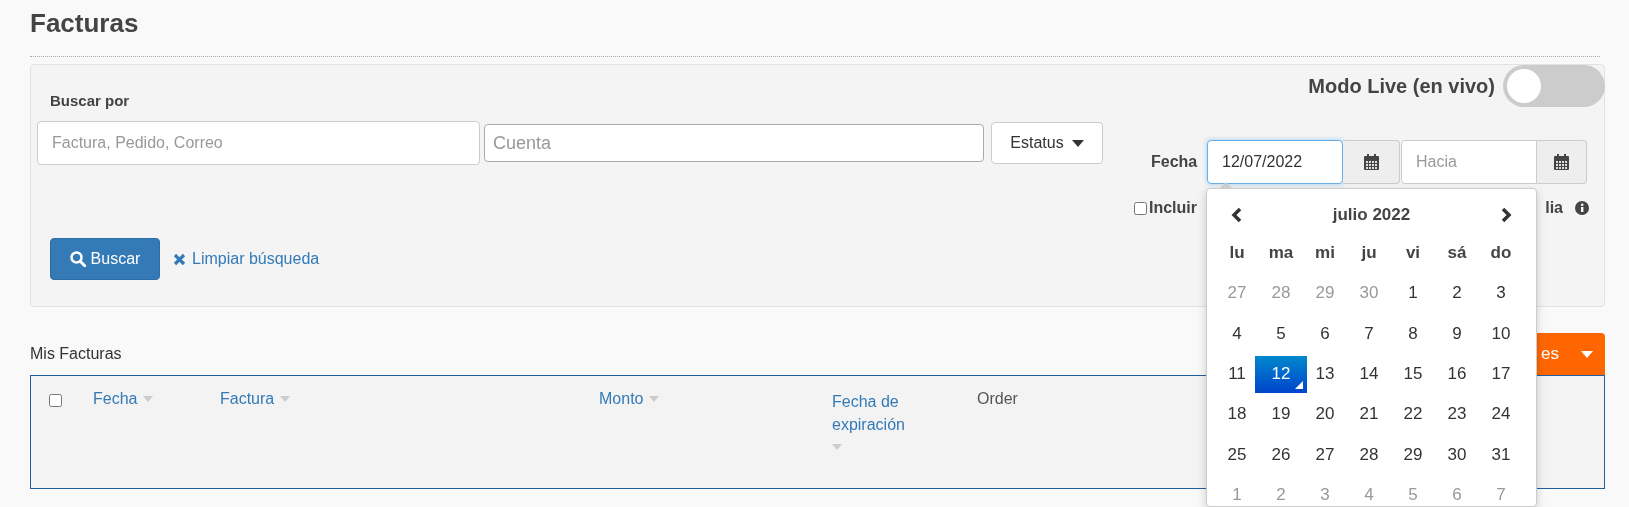 Image resolution: width=1629 pixels, height=507 pixels. I want to click on page-title: Facturas, so click(85, 23).